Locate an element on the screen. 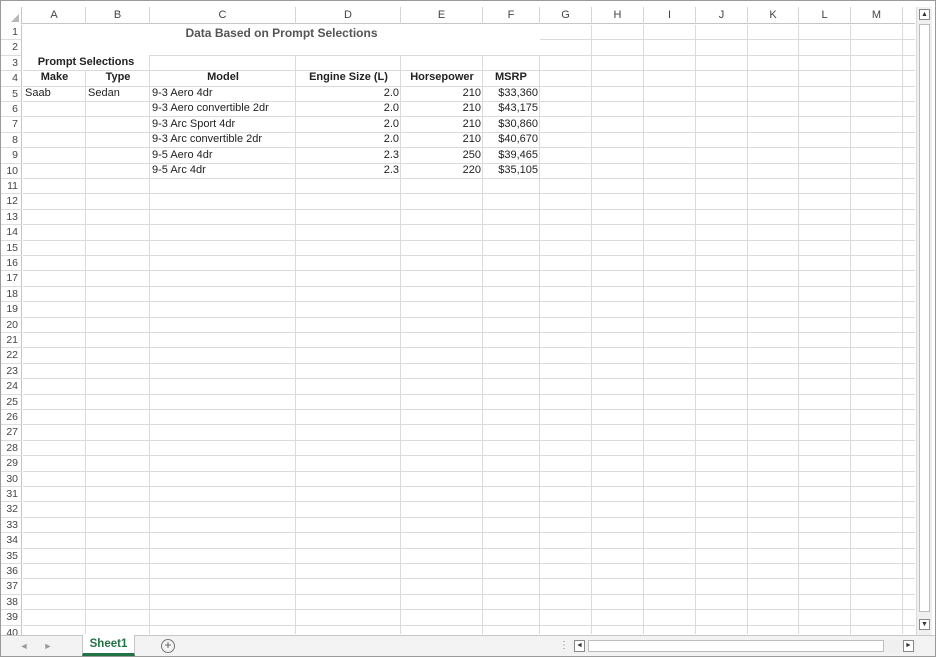 This screenshot has width=936, height=657. row-header-24: 24 is located at coordinates (11, 387).